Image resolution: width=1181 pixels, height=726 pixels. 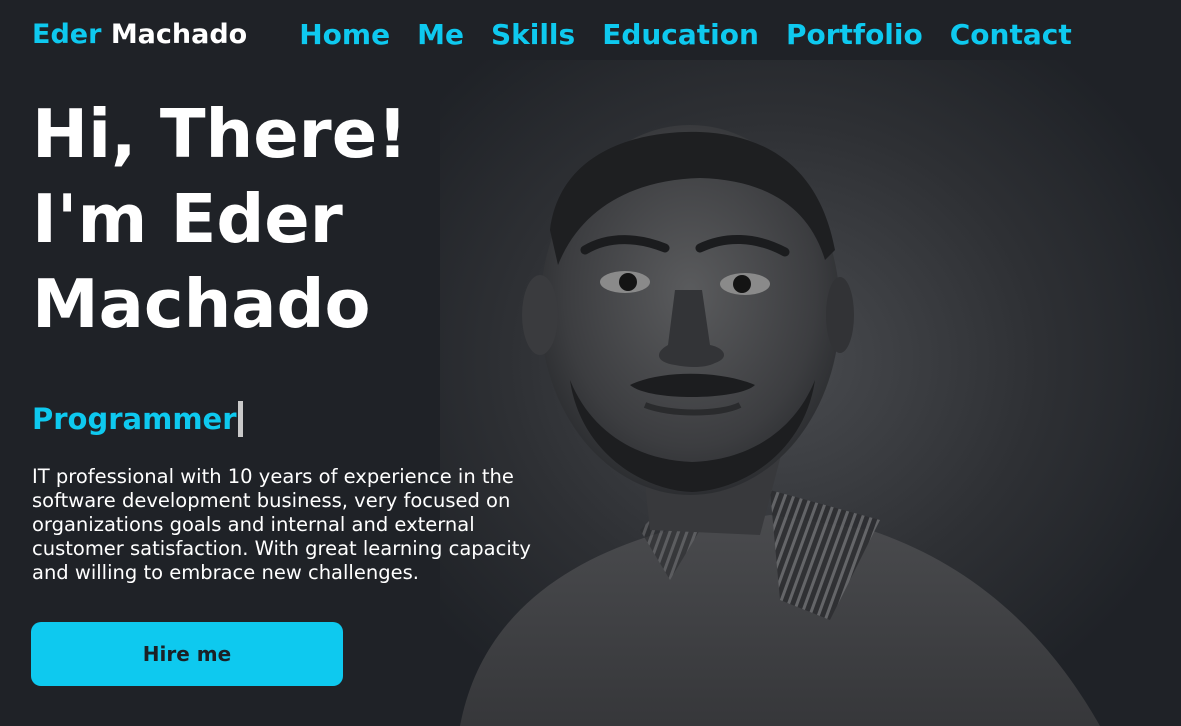 I want to click on logo-last-name: Machado, so click(x=179, y=34).